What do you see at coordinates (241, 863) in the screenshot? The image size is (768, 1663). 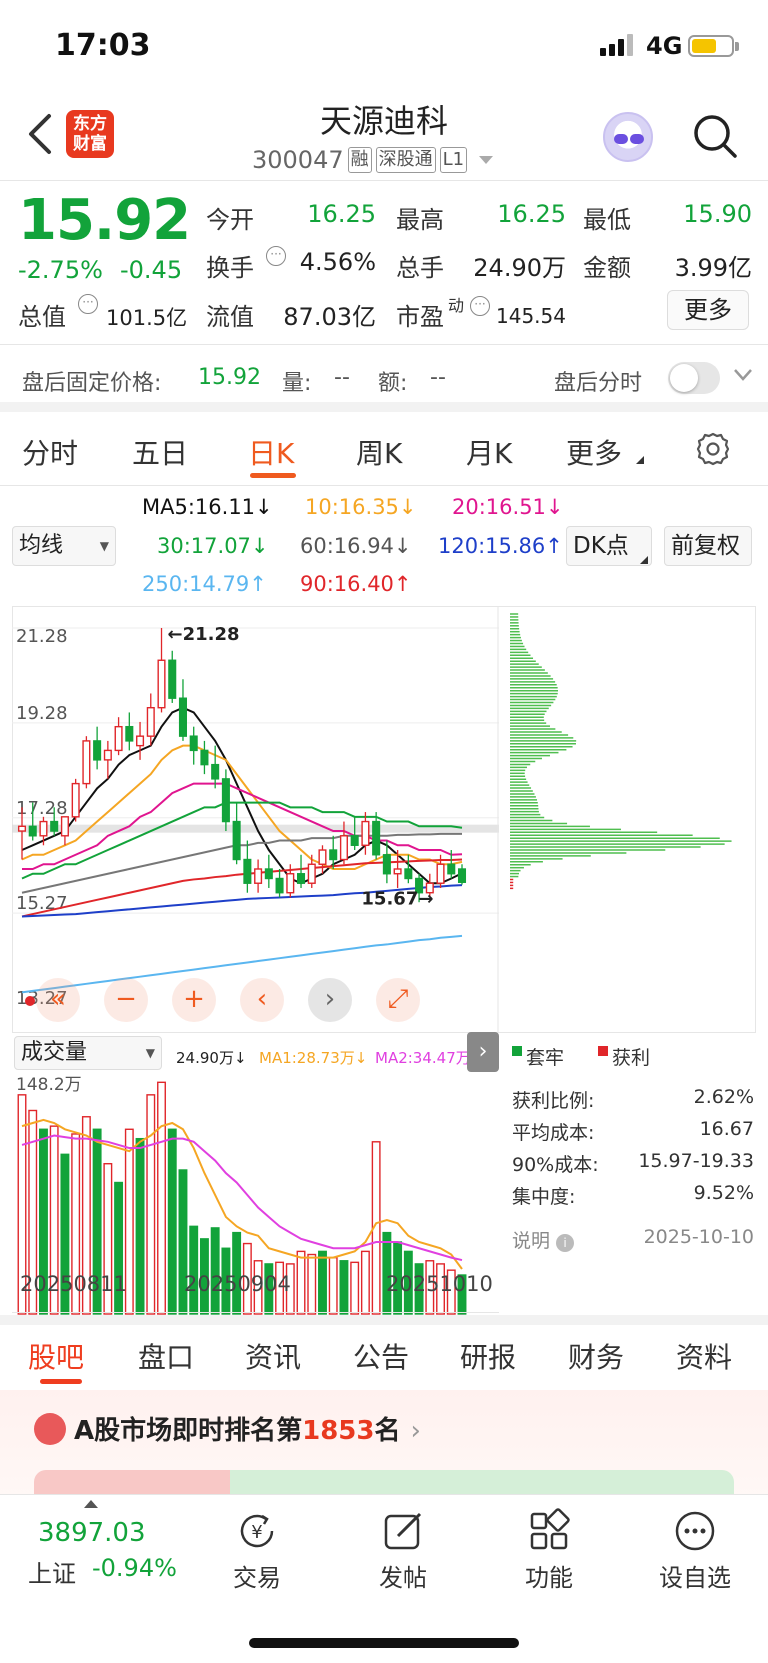 I see `ma60-line` at bounding box center [241, 863].